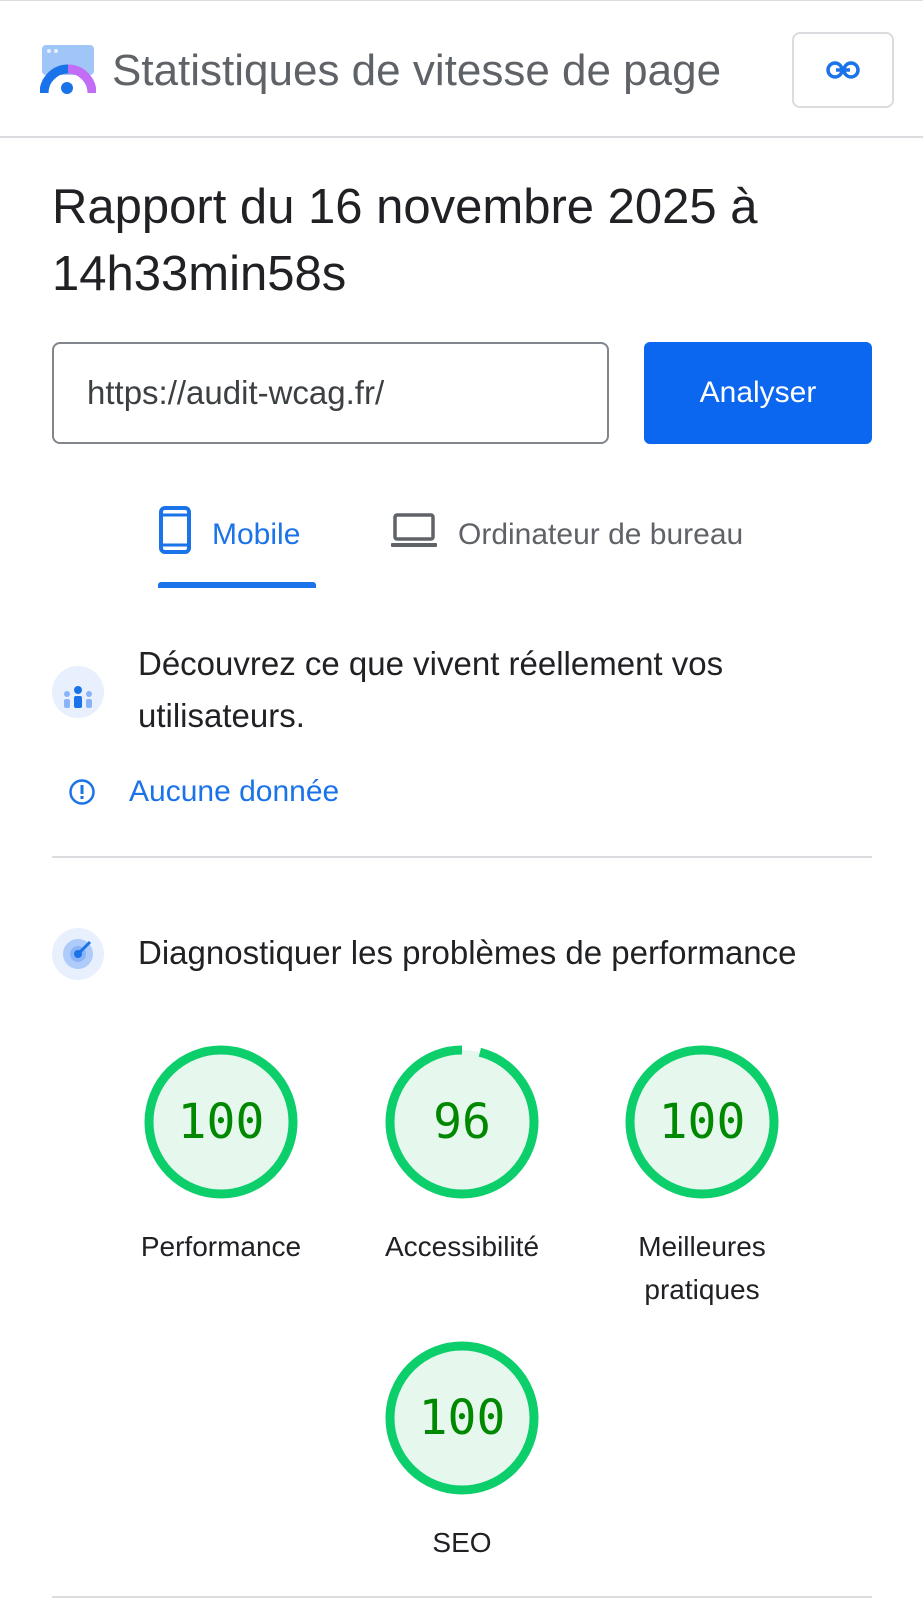 The image size is (923, 1600). What do you see at coordinates (256, 534) in the screenshot?
I see `tab-mobile-label: Mobile` at bounding box center [256, 534].